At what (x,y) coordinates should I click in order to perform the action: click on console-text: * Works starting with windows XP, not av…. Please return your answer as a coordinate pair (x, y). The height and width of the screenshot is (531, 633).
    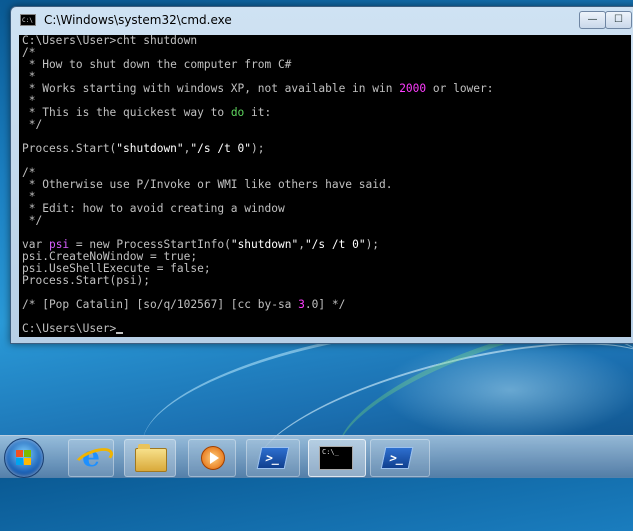
    Looking at the image, I should click on (211, 88).